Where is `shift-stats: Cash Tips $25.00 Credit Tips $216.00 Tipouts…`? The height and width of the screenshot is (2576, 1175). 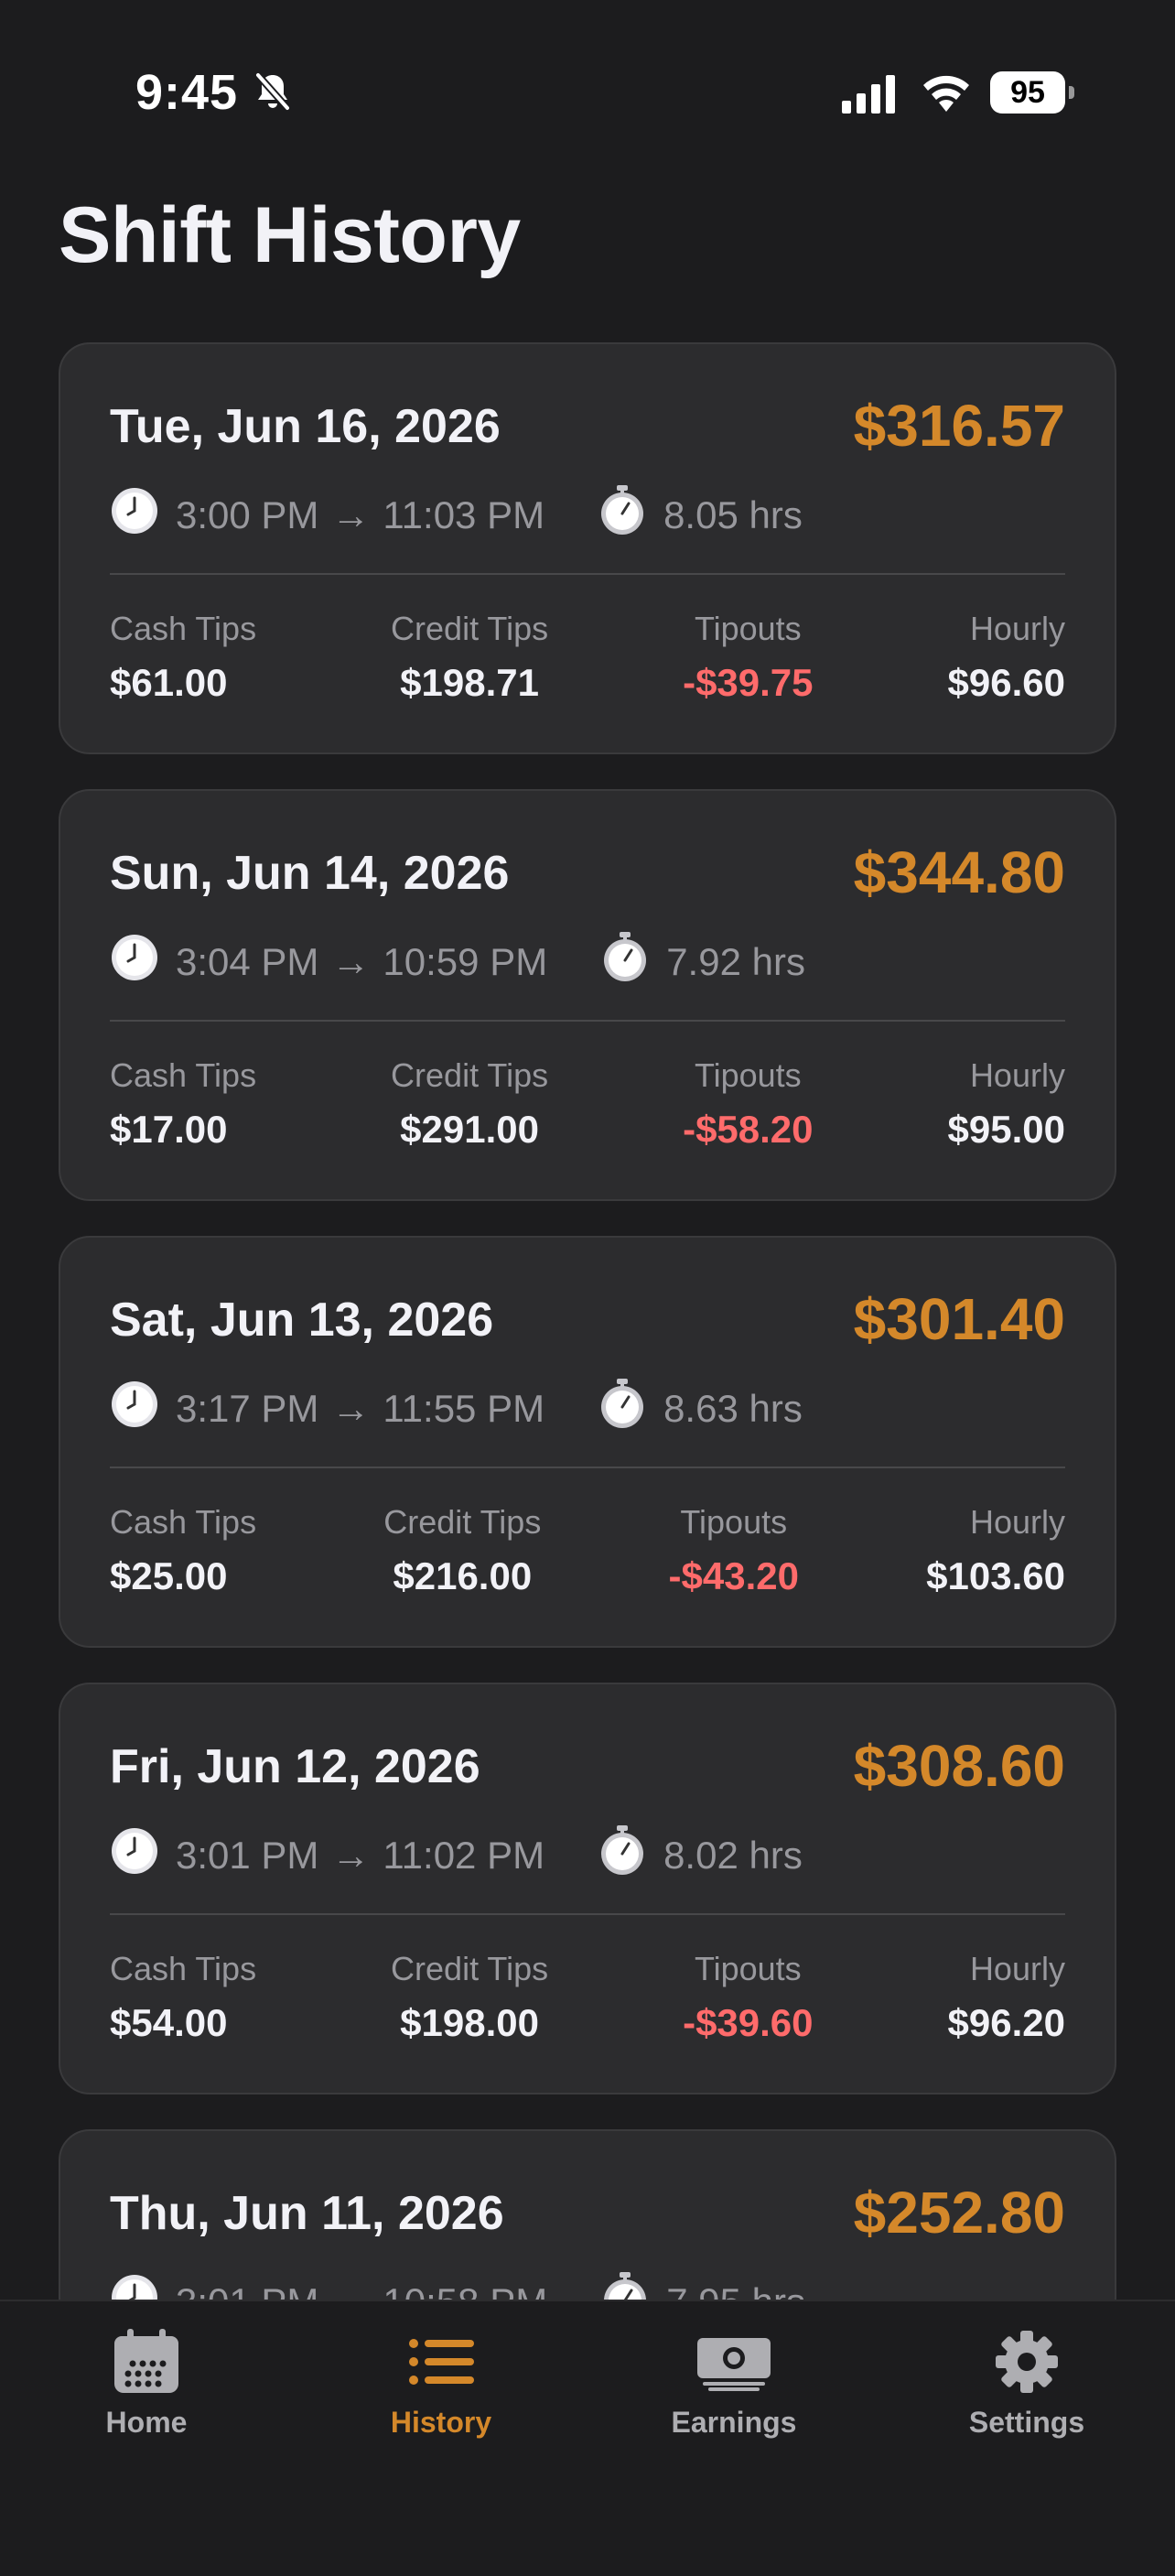 shift-stats: Cash Tips $25.00 Credit Tips $216.00 Tipouts… is located at coordinates (587, 1551).